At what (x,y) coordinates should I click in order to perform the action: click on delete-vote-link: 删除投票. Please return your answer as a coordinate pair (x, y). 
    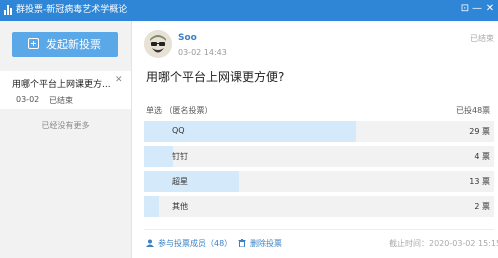
    Looking at the image, I should click on (260, 243).